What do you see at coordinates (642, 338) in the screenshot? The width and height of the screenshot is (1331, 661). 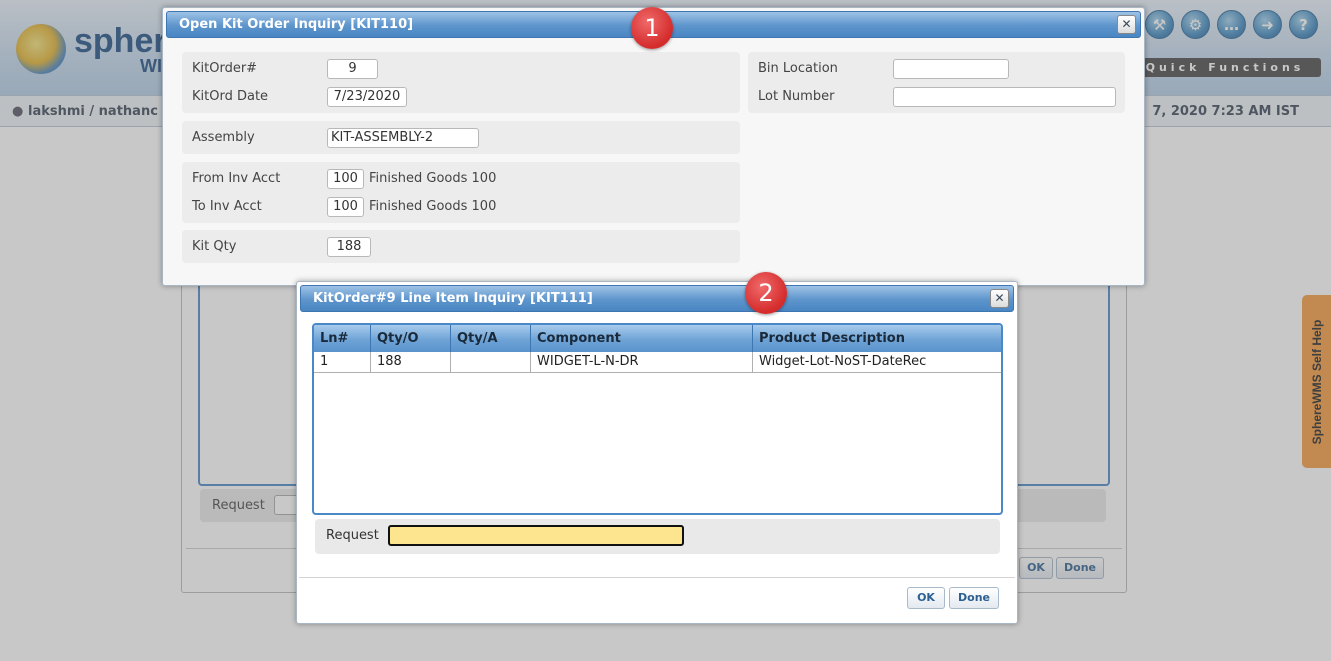 I see `column-header-component: Component` at bounding box center [642, 338].